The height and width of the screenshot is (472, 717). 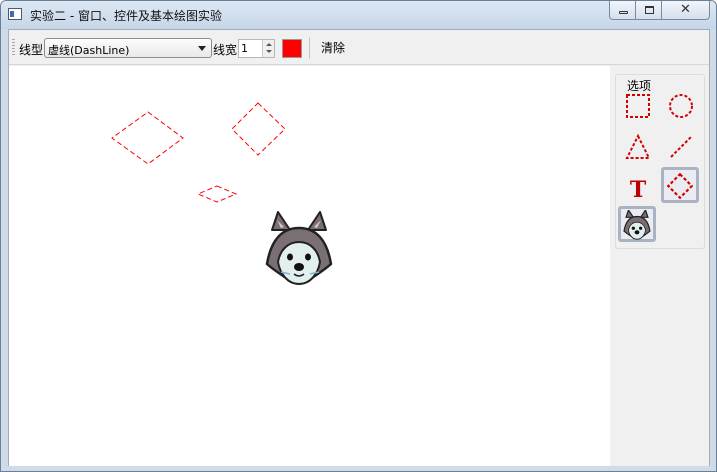 I want to click on app-icon, so click(x=15, y=14).